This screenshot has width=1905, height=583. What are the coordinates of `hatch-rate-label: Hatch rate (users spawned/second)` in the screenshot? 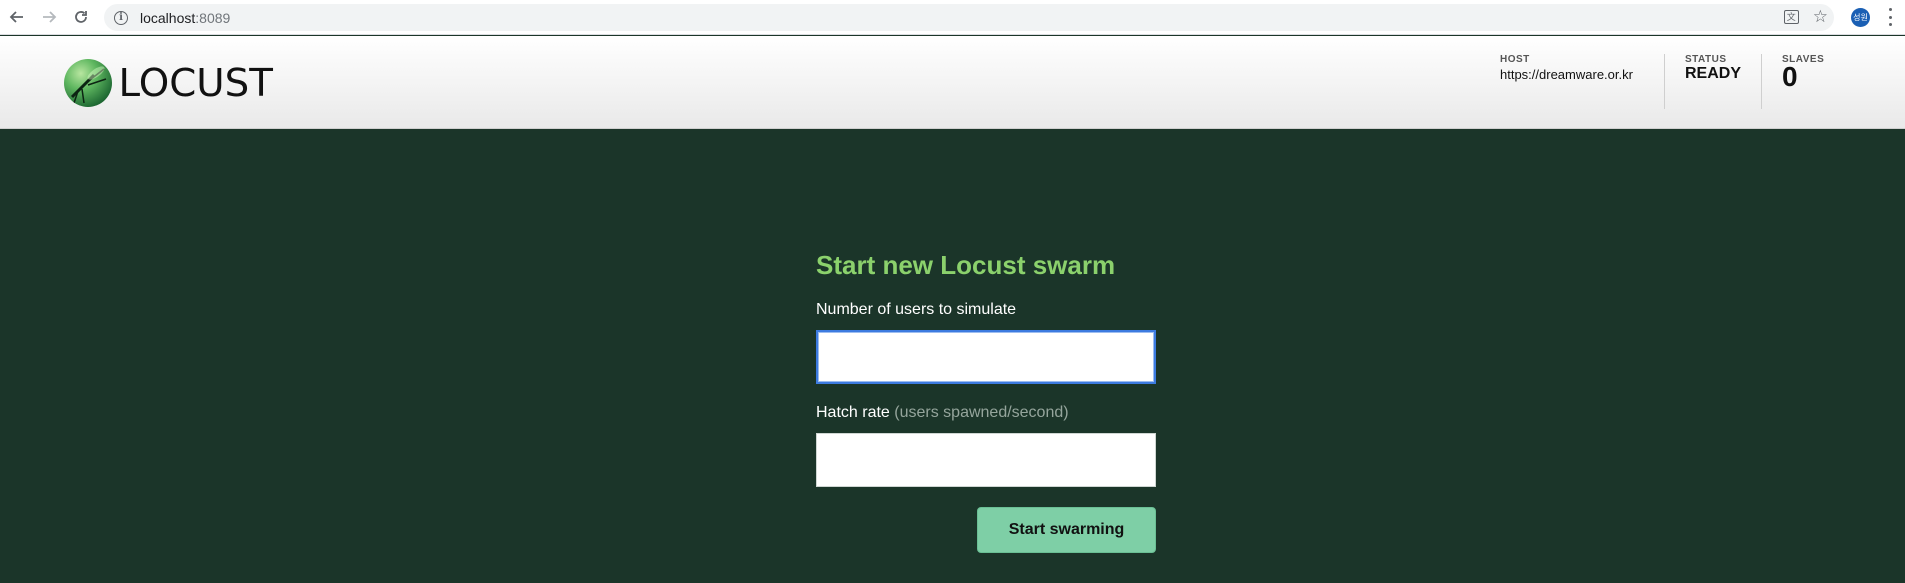 It's located at (986, 413).